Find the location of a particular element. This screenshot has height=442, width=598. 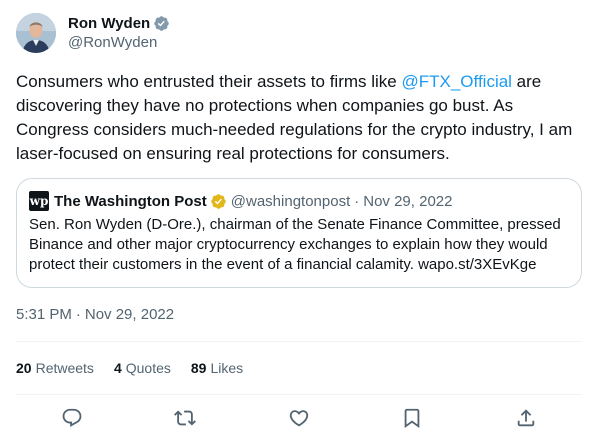

mention-link: @FTX_Official is located at coordinates (456, 81).